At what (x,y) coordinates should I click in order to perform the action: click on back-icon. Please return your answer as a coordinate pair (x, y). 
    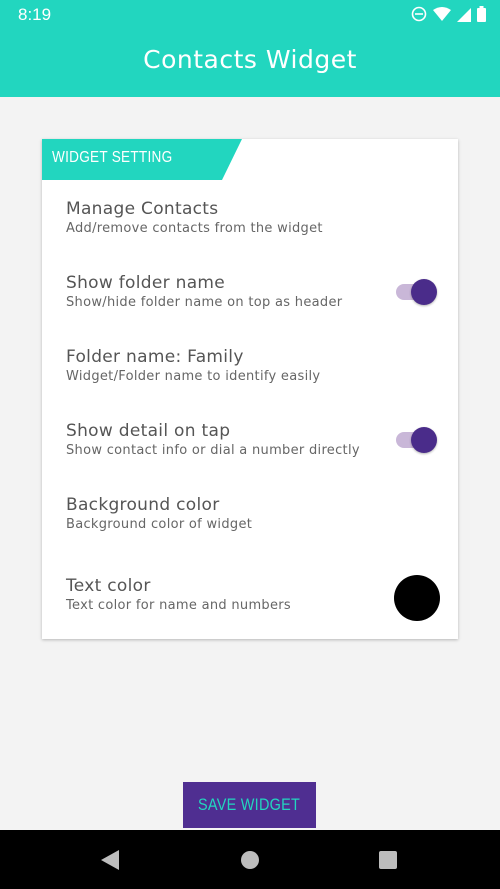
    Looking at the image, I should click on (110, 860).